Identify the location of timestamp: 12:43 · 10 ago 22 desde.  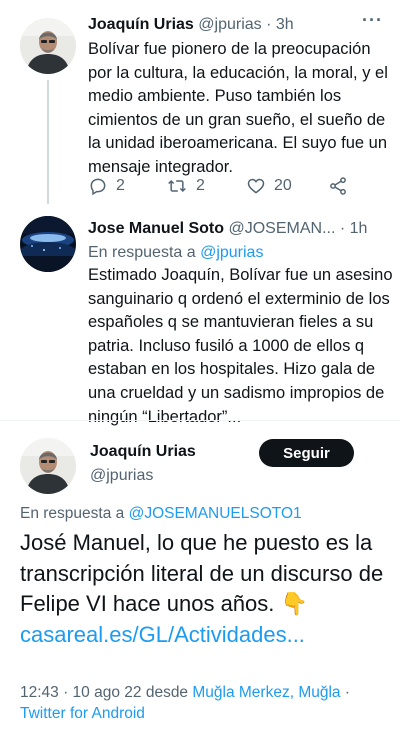
(106, 692).